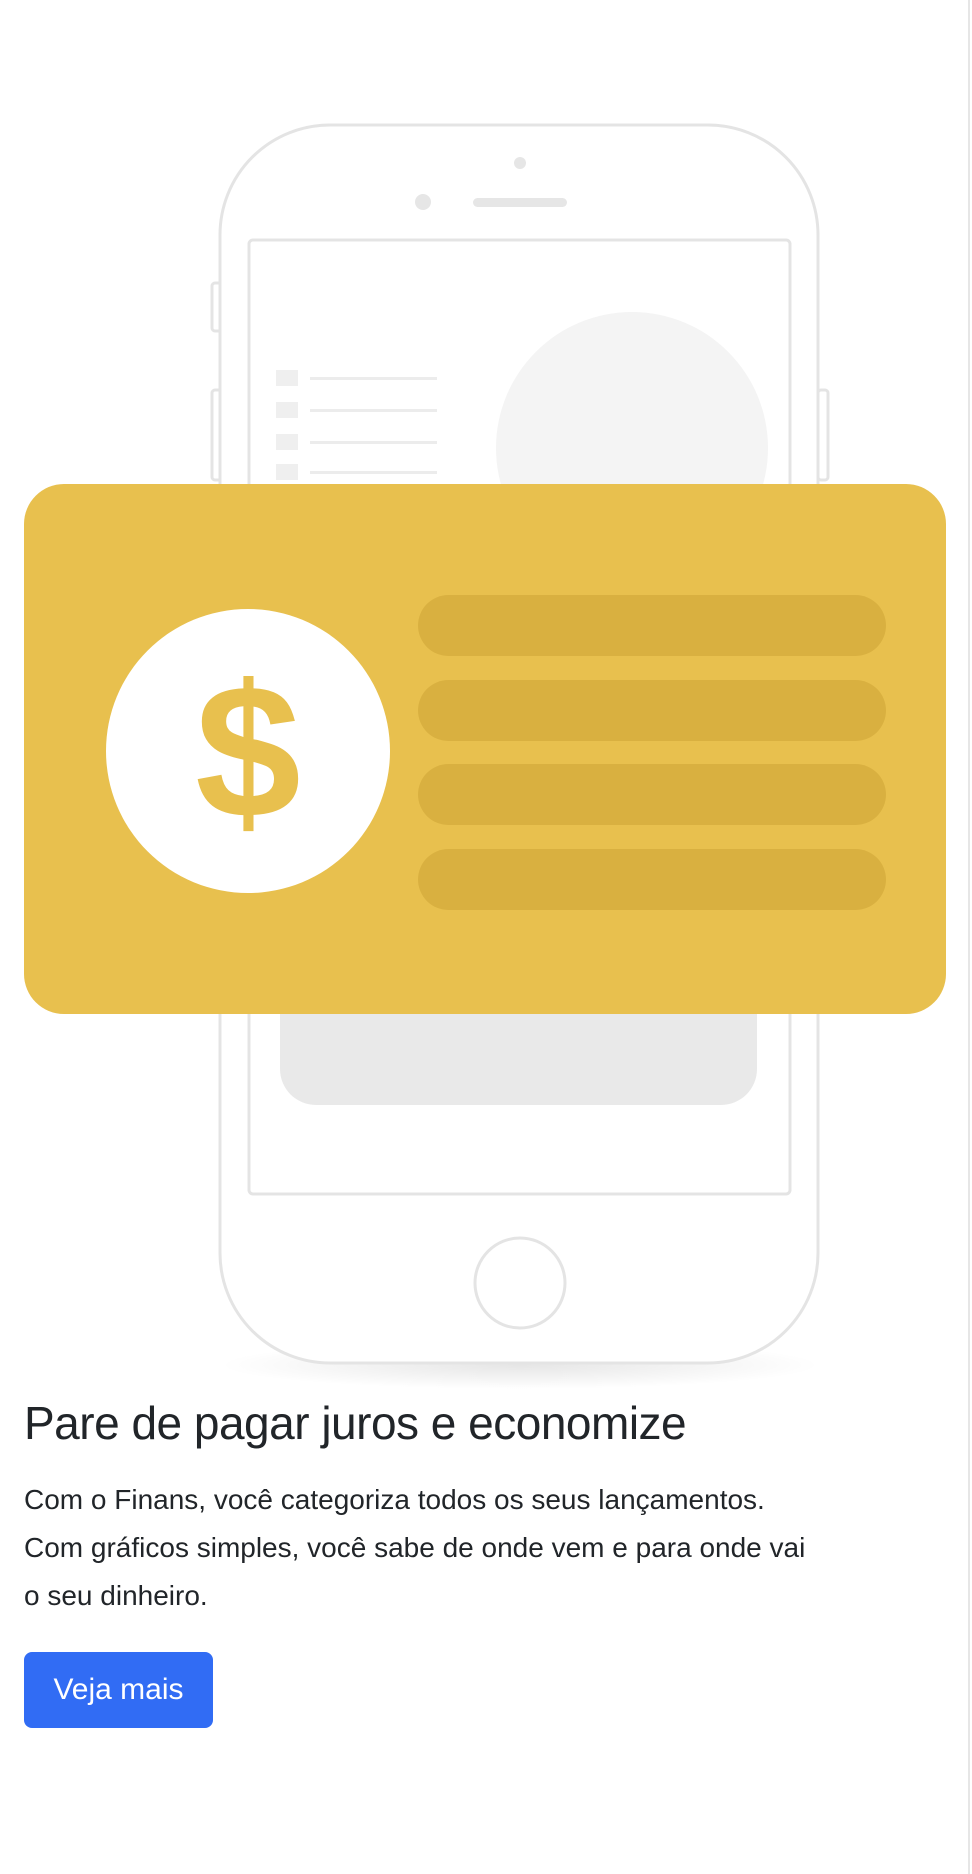 This screenshot has width=972, height=1874. I want to click on phone-sensor-icon, so click(520, 163).